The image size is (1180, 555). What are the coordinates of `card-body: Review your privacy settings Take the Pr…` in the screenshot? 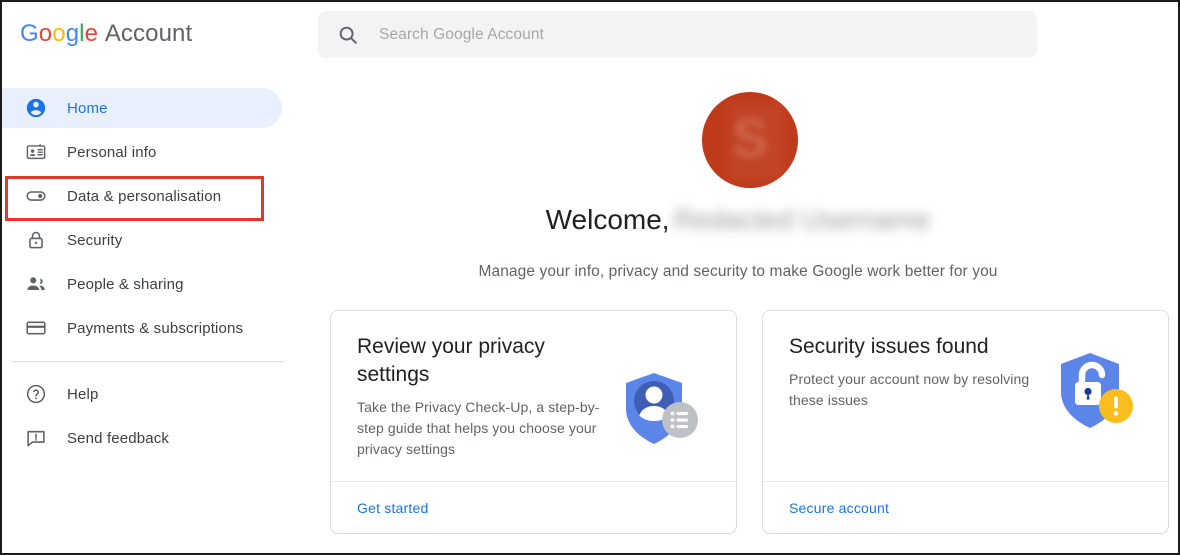 It's located at (533, 396).